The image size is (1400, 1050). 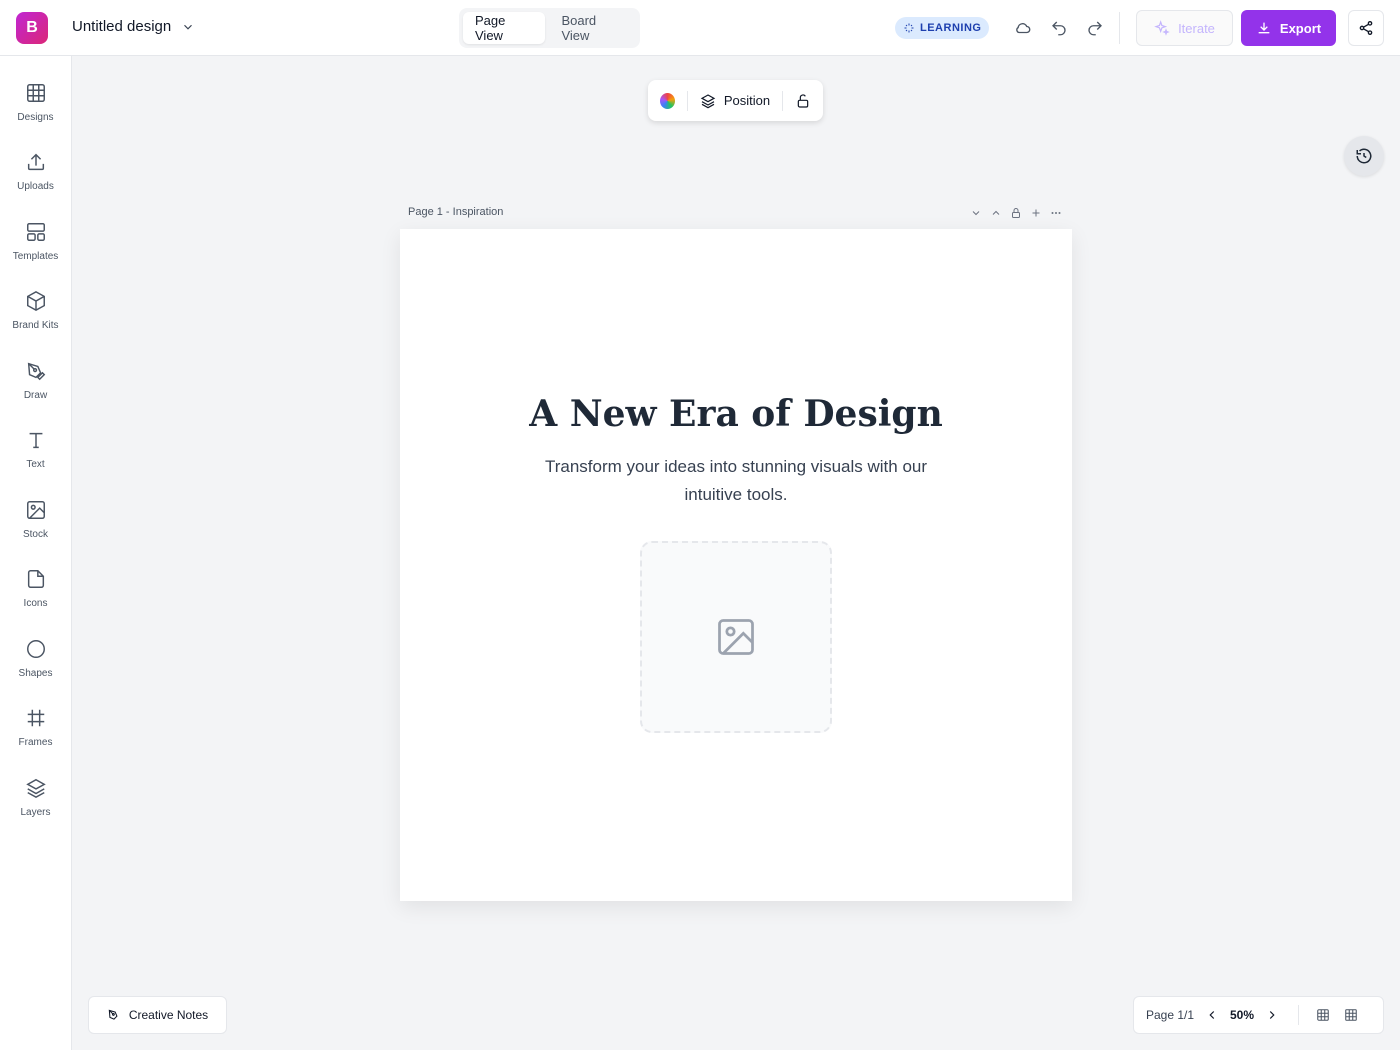 I want to click on sidebar-item-stock: Stock, so click(x=35, y=527).